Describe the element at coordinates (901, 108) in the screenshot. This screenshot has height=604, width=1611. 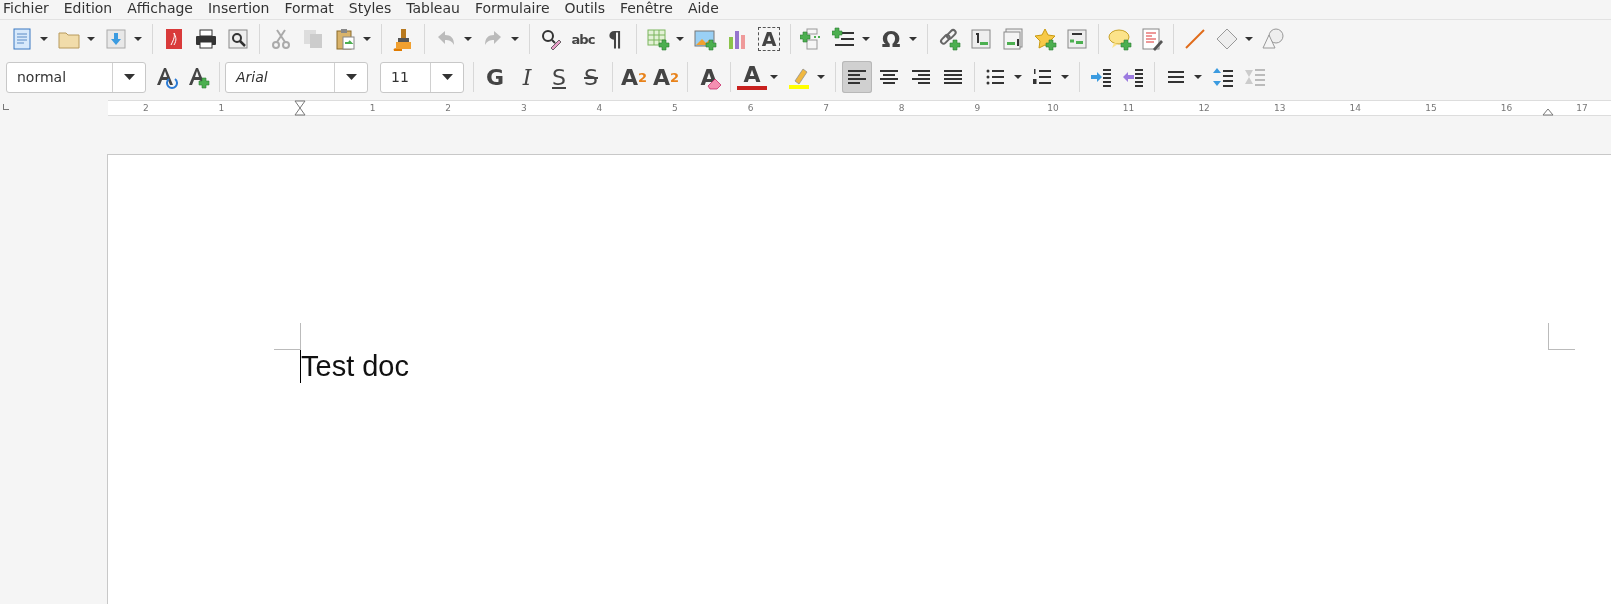
I see `ruler-number: 8` at that location.